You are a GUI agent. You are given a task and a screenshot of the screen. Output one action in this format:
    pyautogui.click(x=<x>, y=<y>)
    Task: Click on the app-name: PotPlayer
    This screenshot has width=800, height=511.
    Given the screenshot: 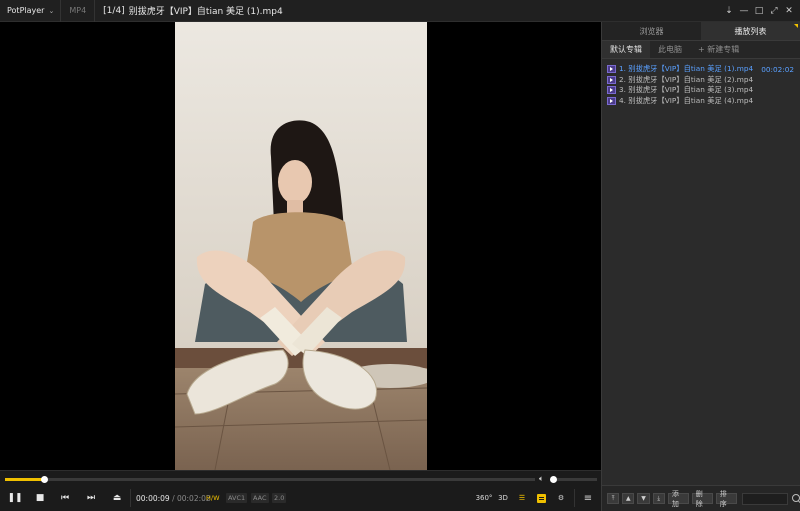 What is the action you would take?
    pyautogui.click(x=26, y=10)
    